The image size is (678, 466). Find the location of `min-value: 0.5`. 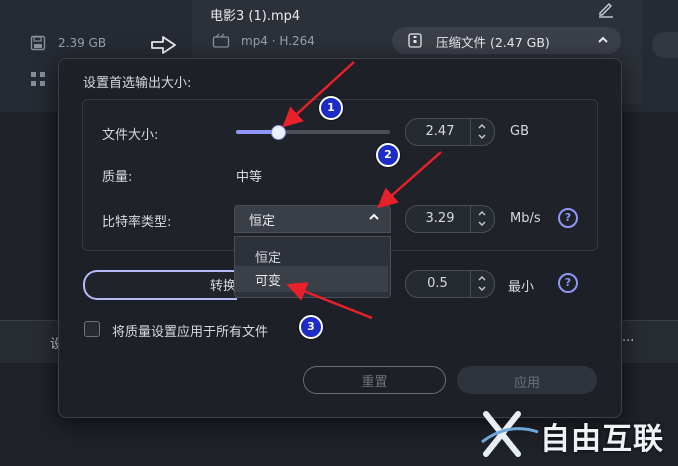

min-value: 0.5 is located at coordinates (437, 283).